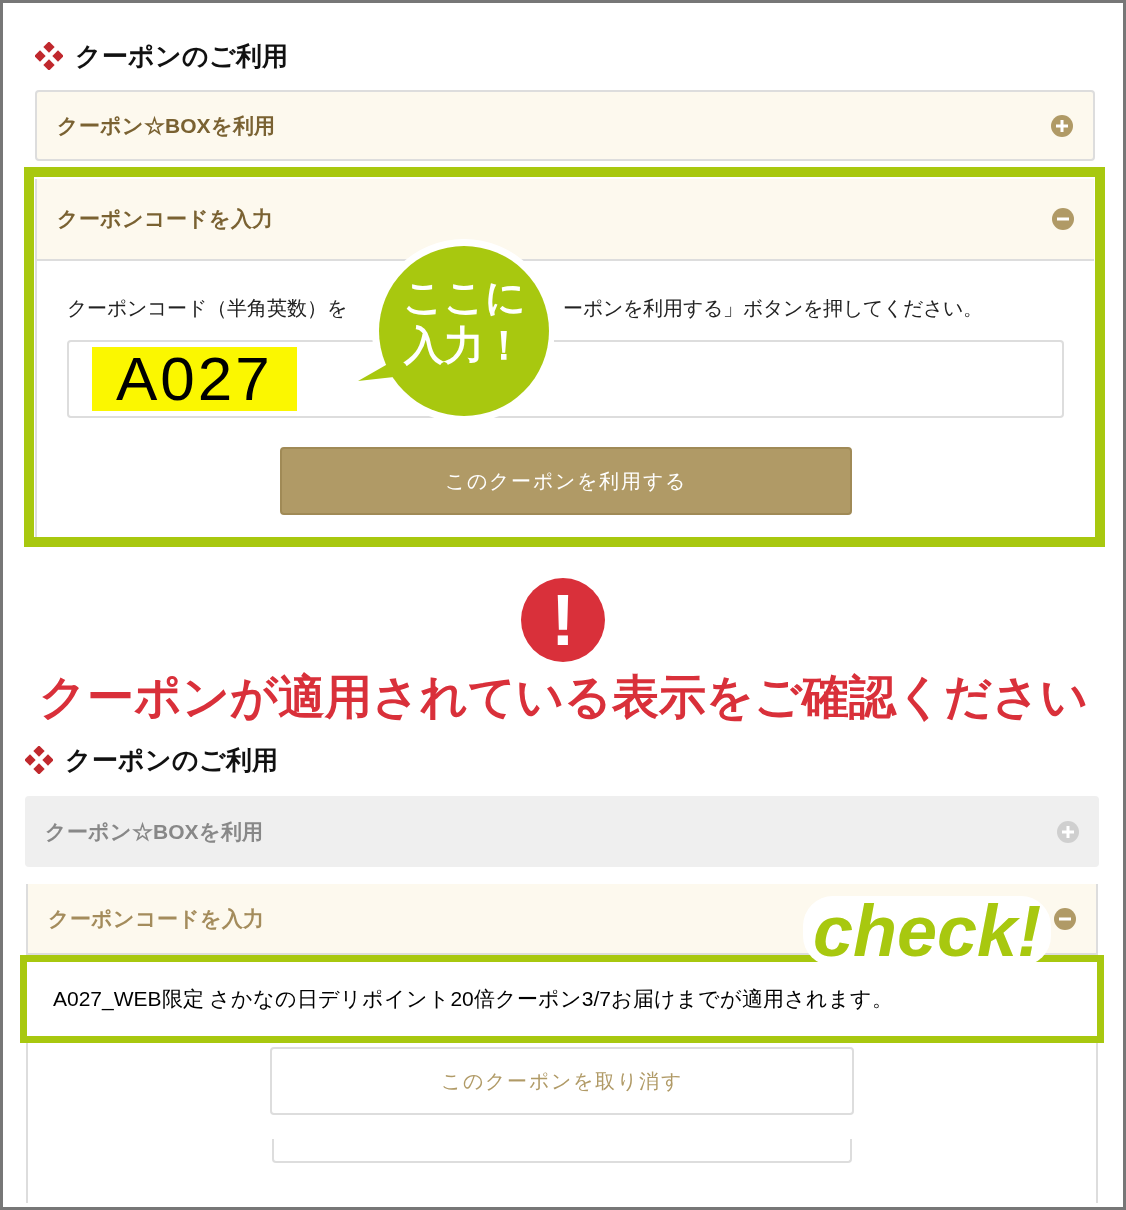 The height and width of the screenshot is (1210, 1126). What do you see at coordinates (563, 697) in the screenshot?
I see `warning-message: クーポンが適用されている表示をご確認ください` at bounding box center [563, 697].